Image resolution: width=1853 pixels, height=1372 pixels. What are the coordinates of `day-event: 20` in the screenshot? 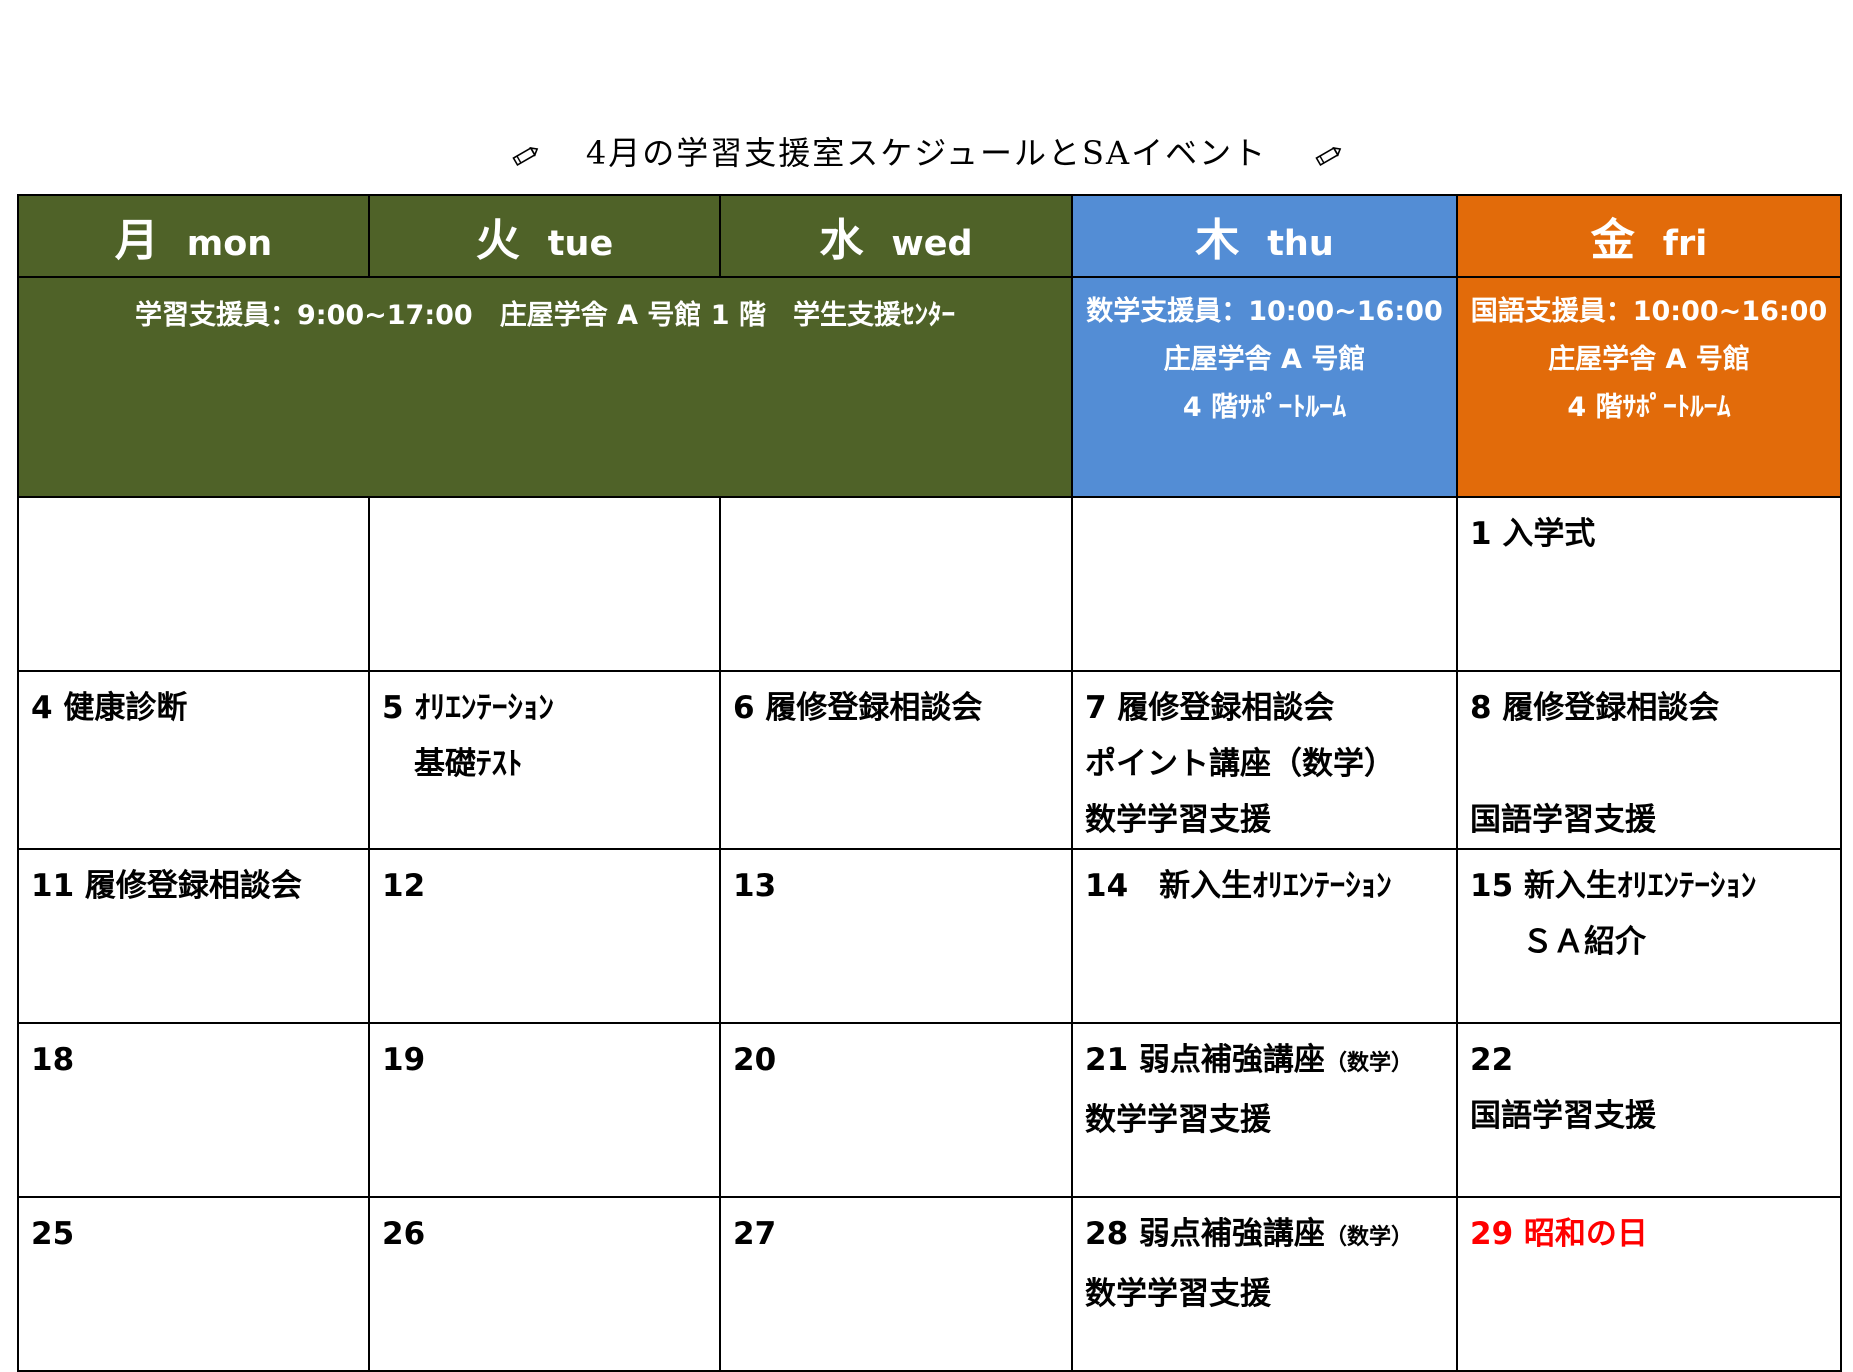 It's located at (755, 1060).